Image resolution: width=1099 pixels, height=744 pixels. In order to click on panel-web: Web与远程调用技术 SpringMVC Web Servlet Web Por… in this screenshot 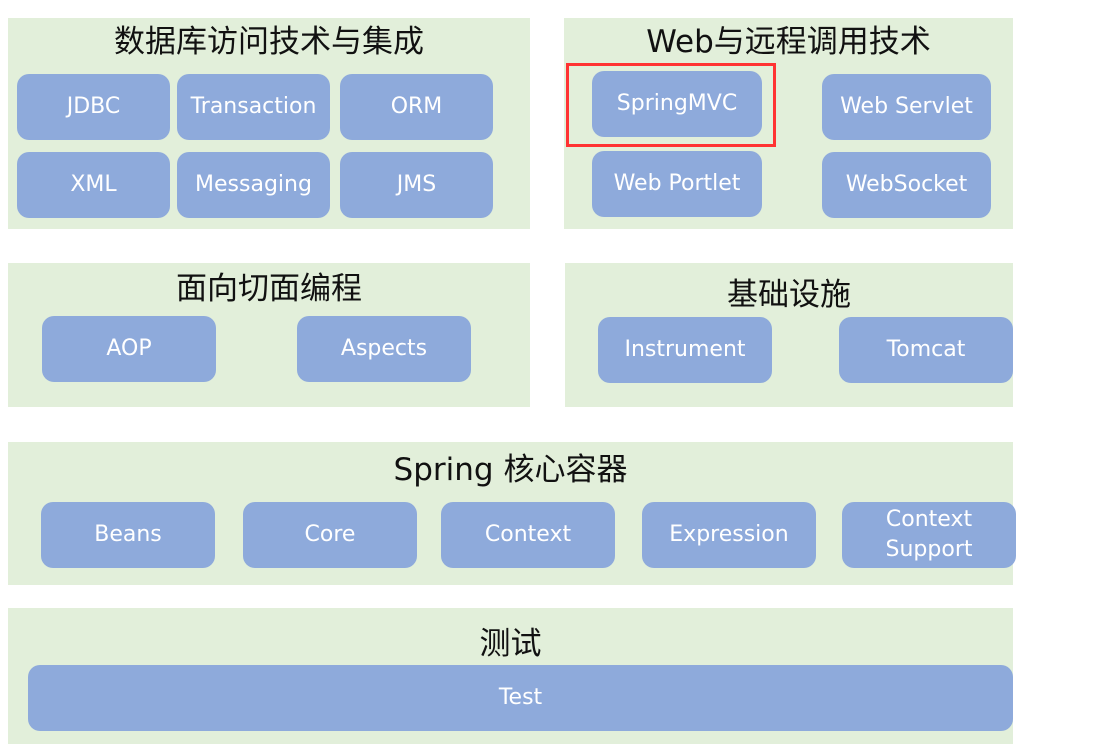, I will do `click(788, 123)`.